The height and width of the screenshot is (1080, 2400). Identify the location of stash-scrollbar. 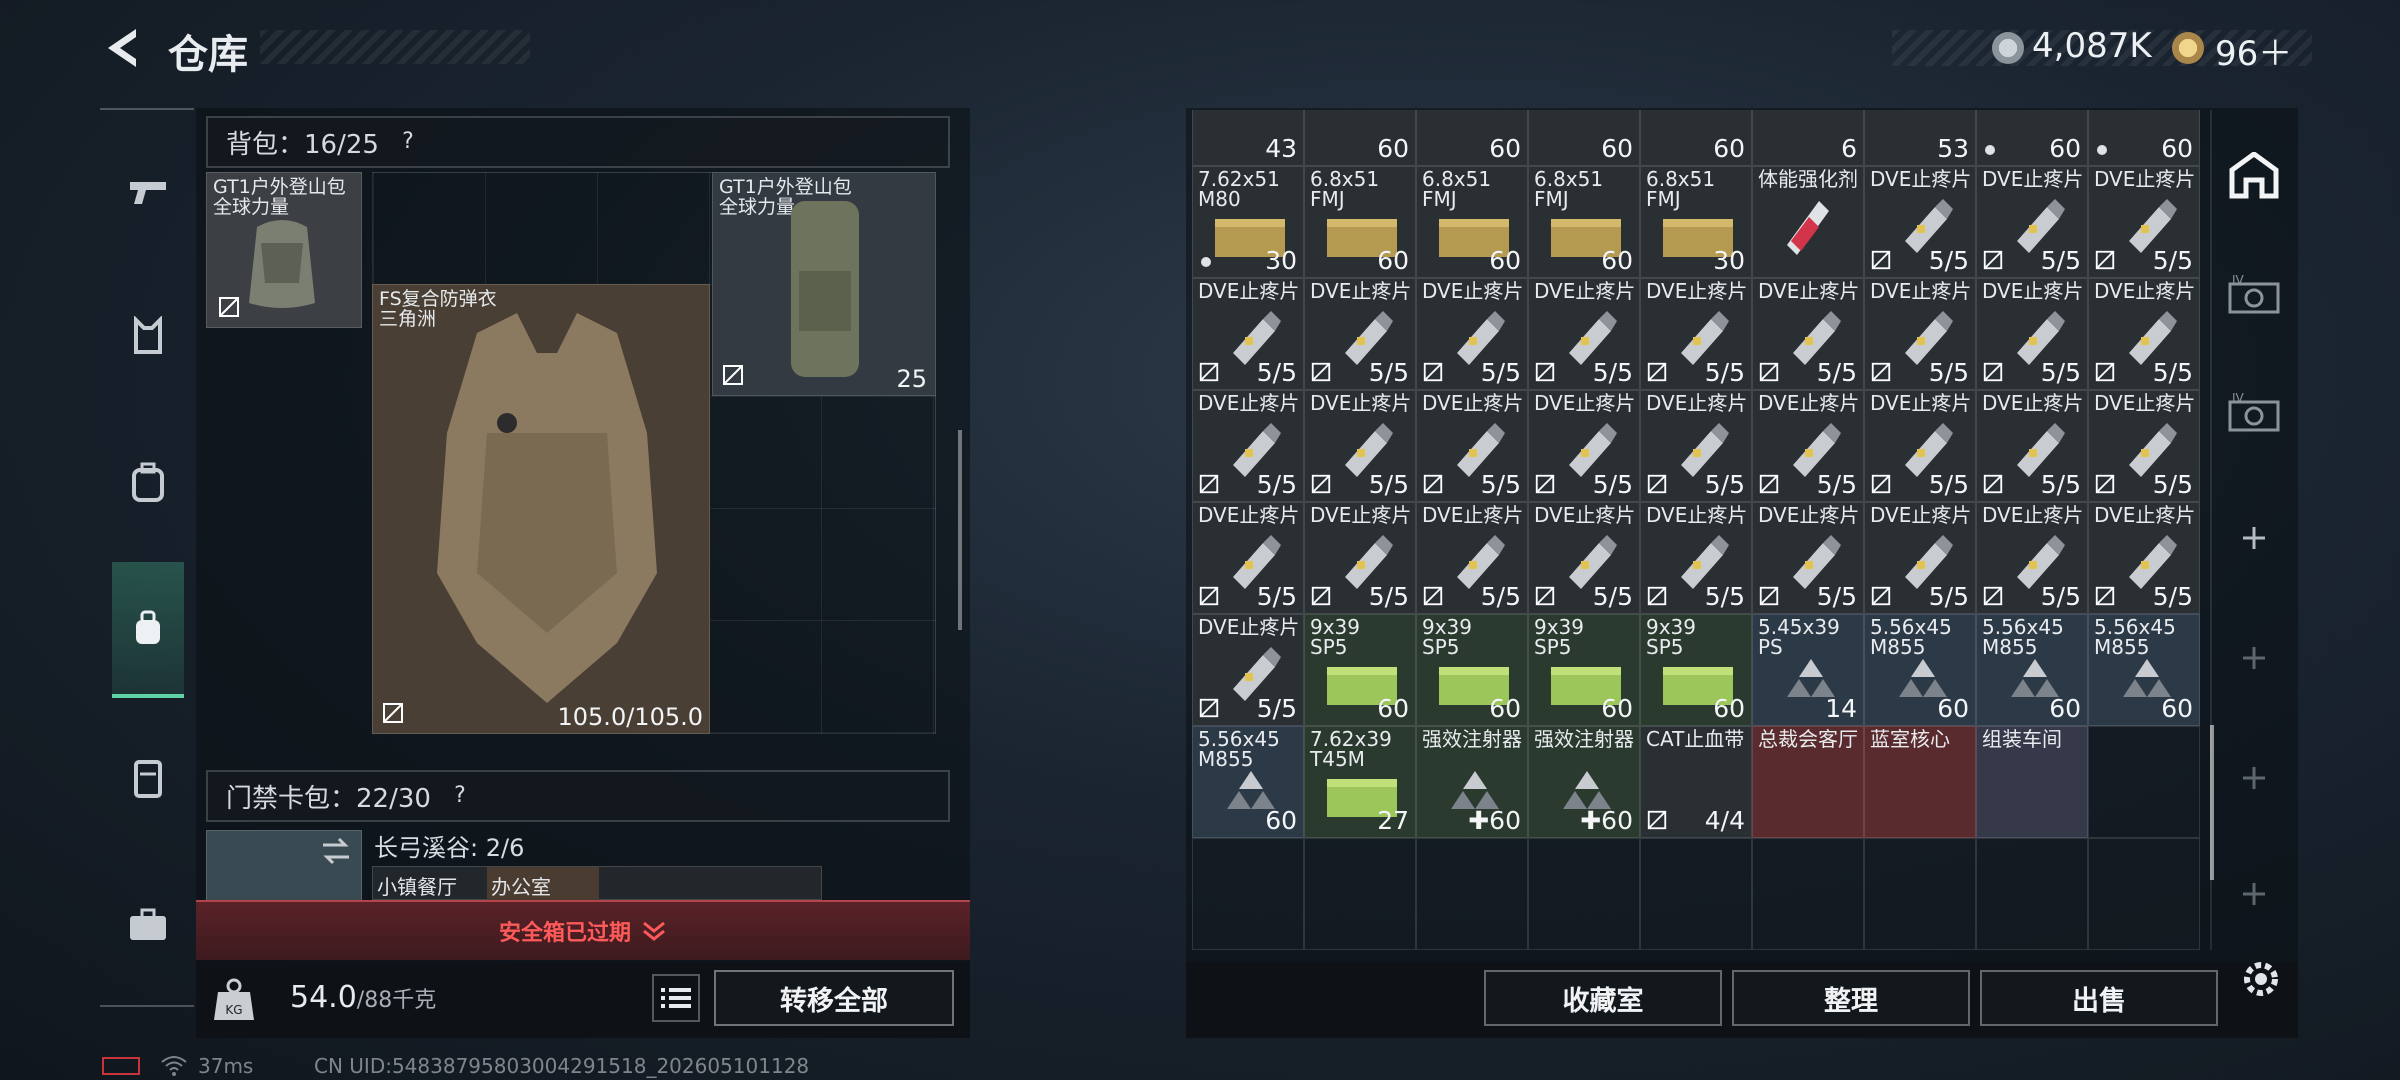
(2212, 802).